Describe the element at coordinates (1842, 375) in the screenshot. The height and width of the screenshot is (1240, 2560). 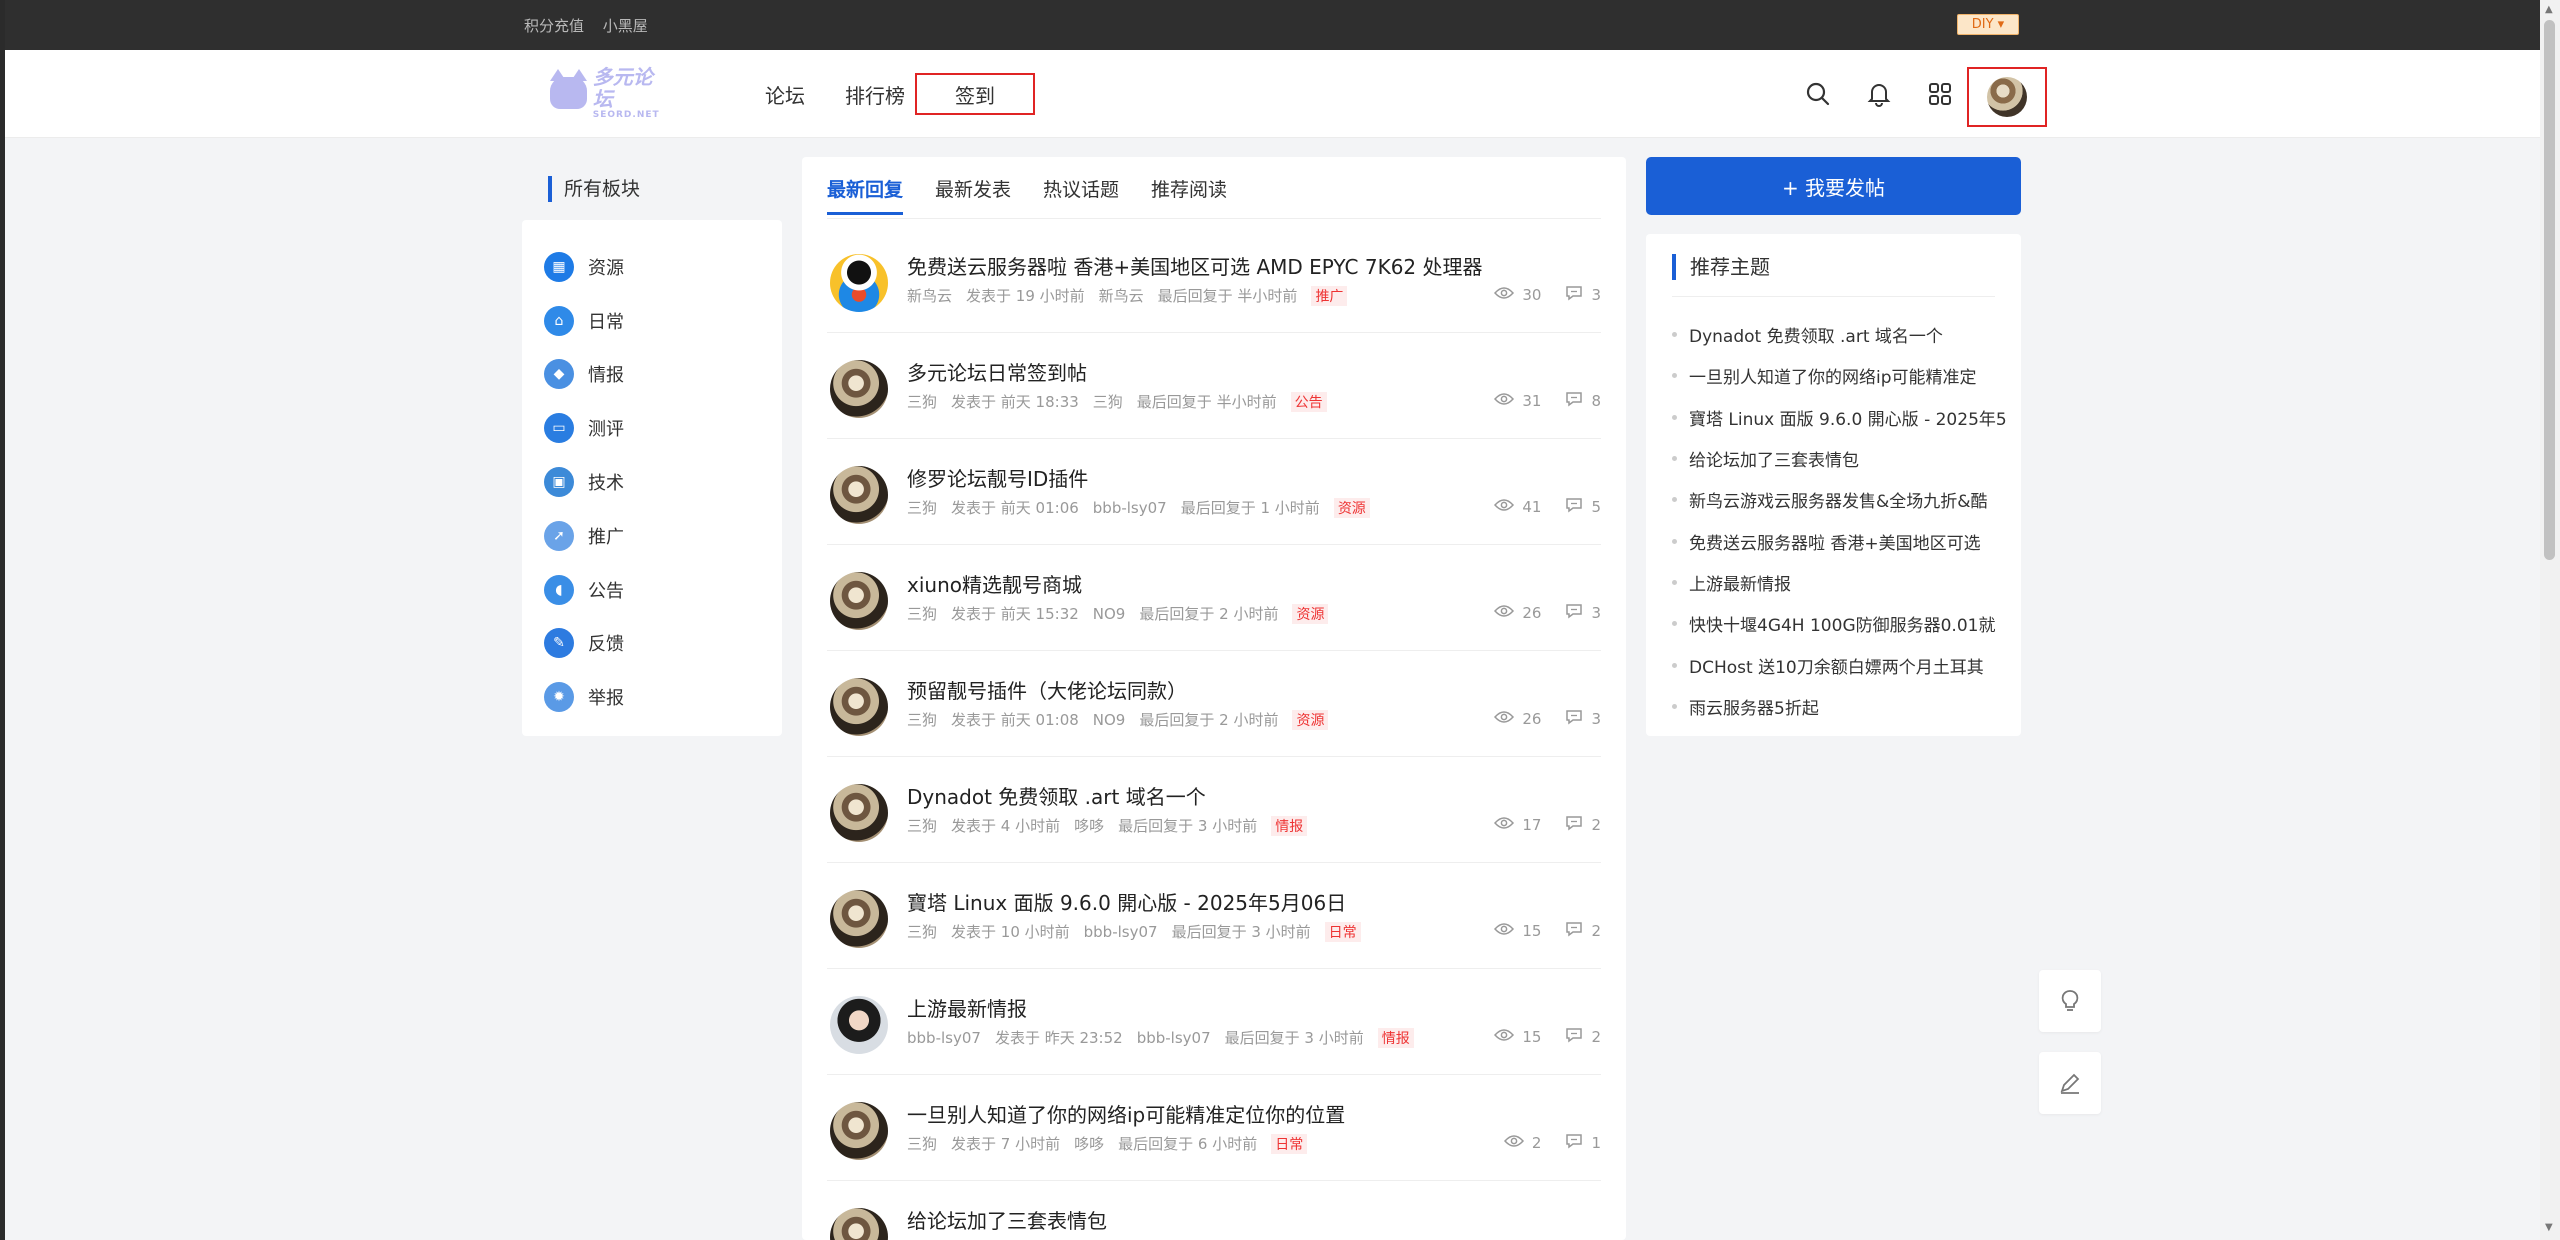
I see `recommend-item: 一旦别人知道了你的网络ip可能精准定` at that location.